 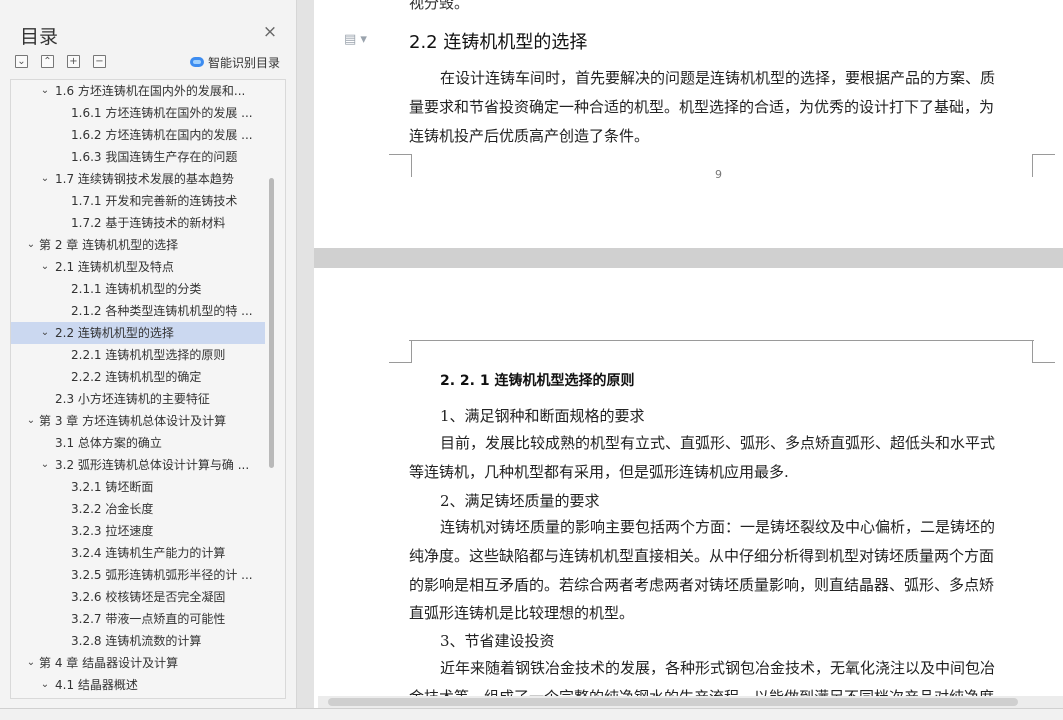 I want to click on p2-line-4: 直弧形连铸机是比较理想的机型。, so click(x=522, y=613).